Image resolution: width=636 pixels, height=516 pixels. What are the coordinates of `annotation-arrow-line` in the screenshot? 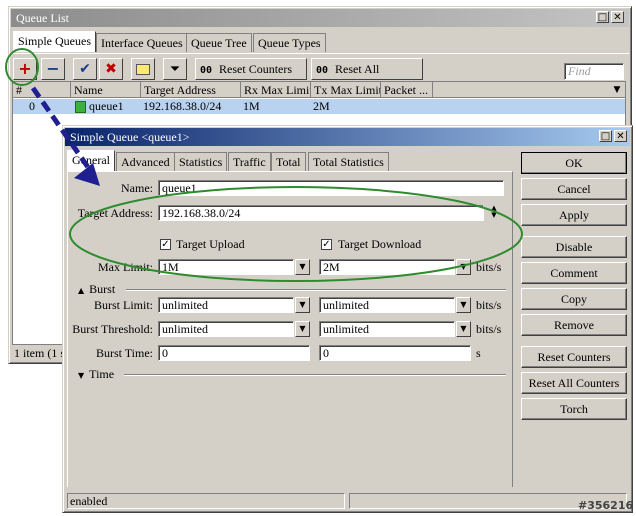 It's located at (62, 130).